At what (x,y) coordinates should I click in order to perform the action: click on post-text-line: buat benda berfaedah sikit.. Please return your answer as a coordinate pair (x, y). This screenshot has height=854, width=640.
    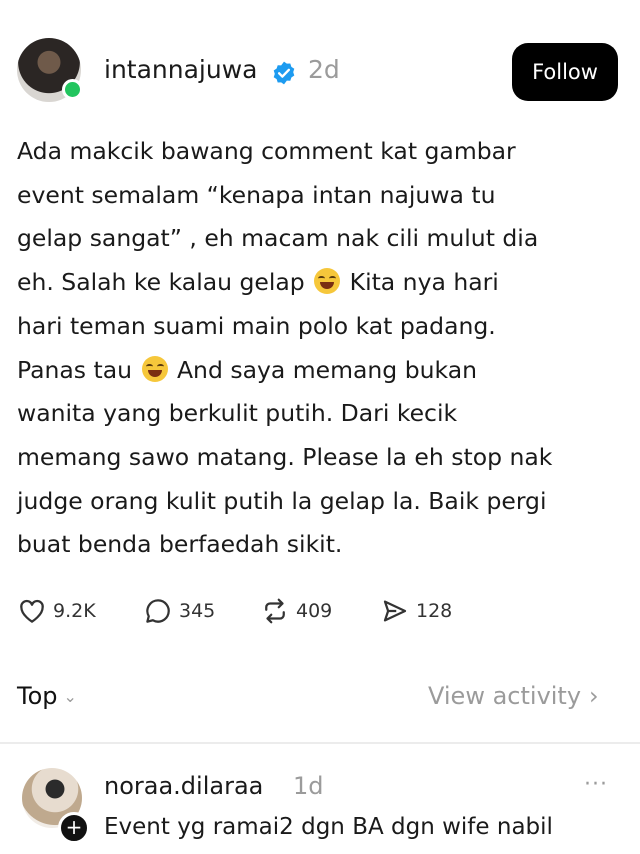
    Looking at the image, I should click on (317, 545).